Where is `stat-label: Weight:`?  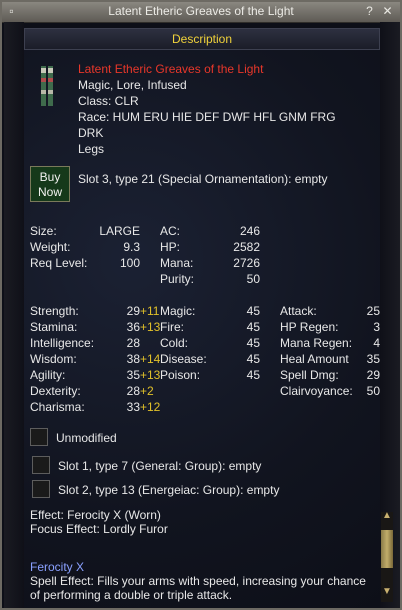 stat-label: Weight: is located at coordinates (50, 247).